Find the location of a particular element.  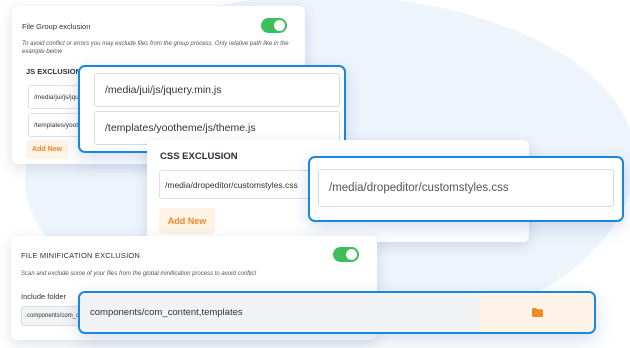

file-group-toggle is located at coordinates (274, 25).